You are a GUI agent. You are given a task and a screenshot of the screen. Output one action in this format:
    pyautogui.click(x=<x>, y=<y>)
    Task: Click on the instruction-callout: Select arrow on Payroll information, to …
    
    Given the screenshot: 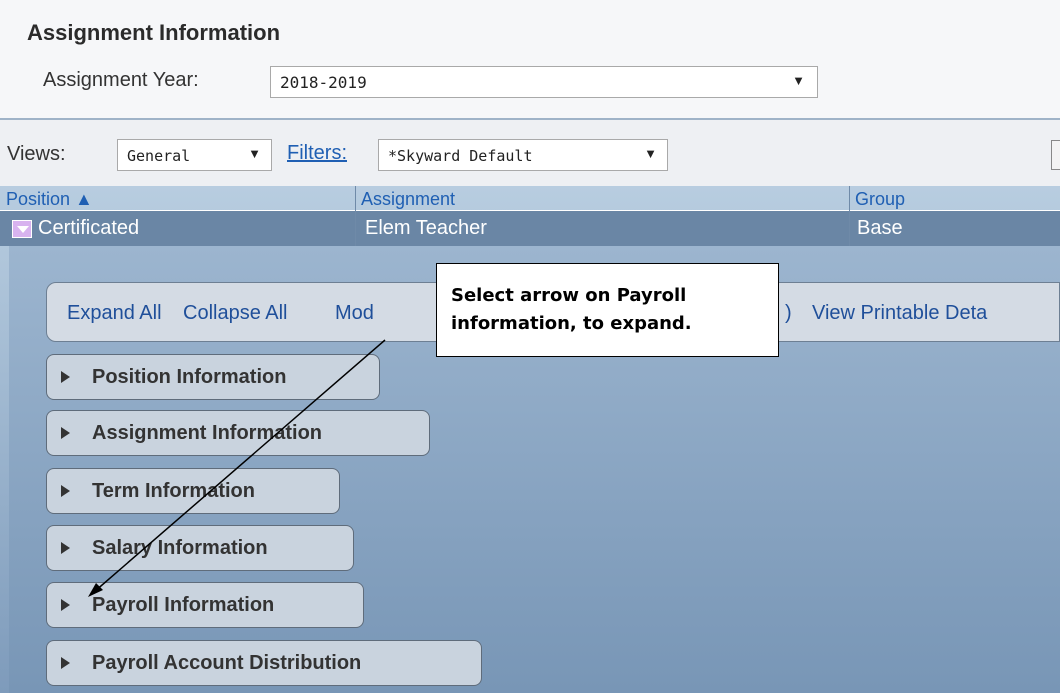 What is the action you would take?
    pyautogui.click(x=607, y=310)
    